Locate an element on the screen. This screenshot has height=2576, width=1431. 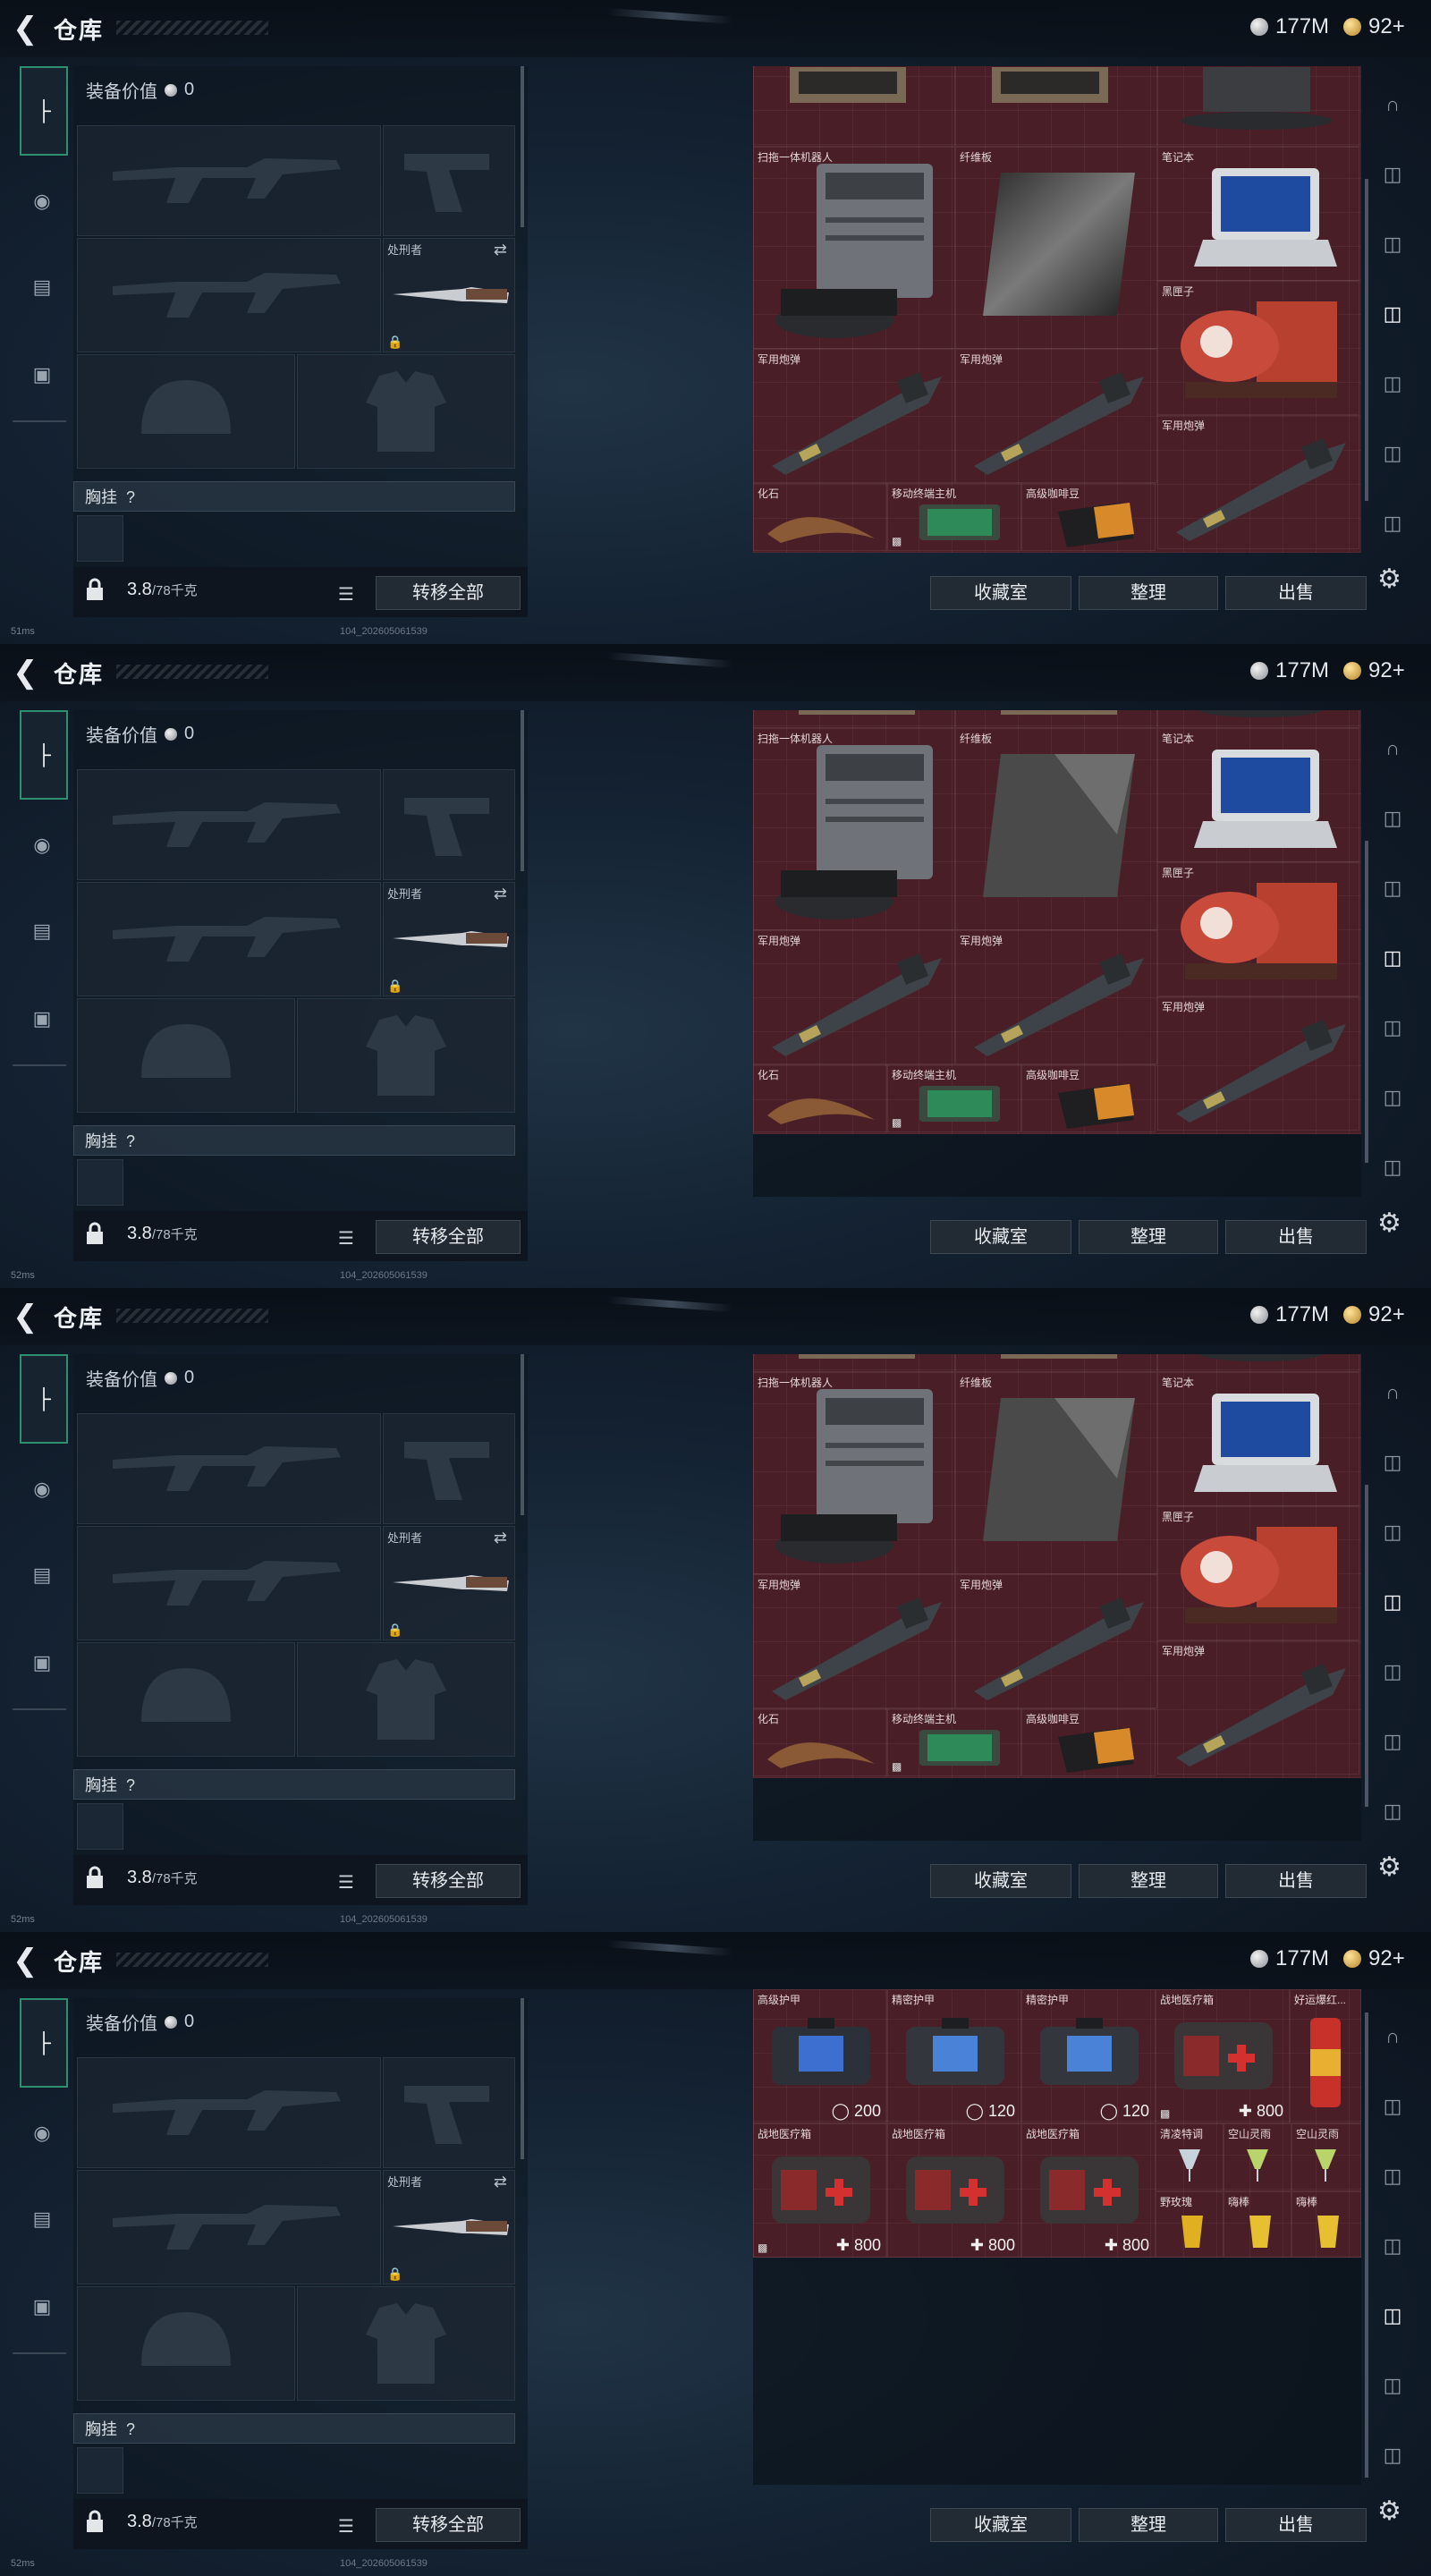
nav-briefcase: ▣ is located at coordinates (42, 1662).